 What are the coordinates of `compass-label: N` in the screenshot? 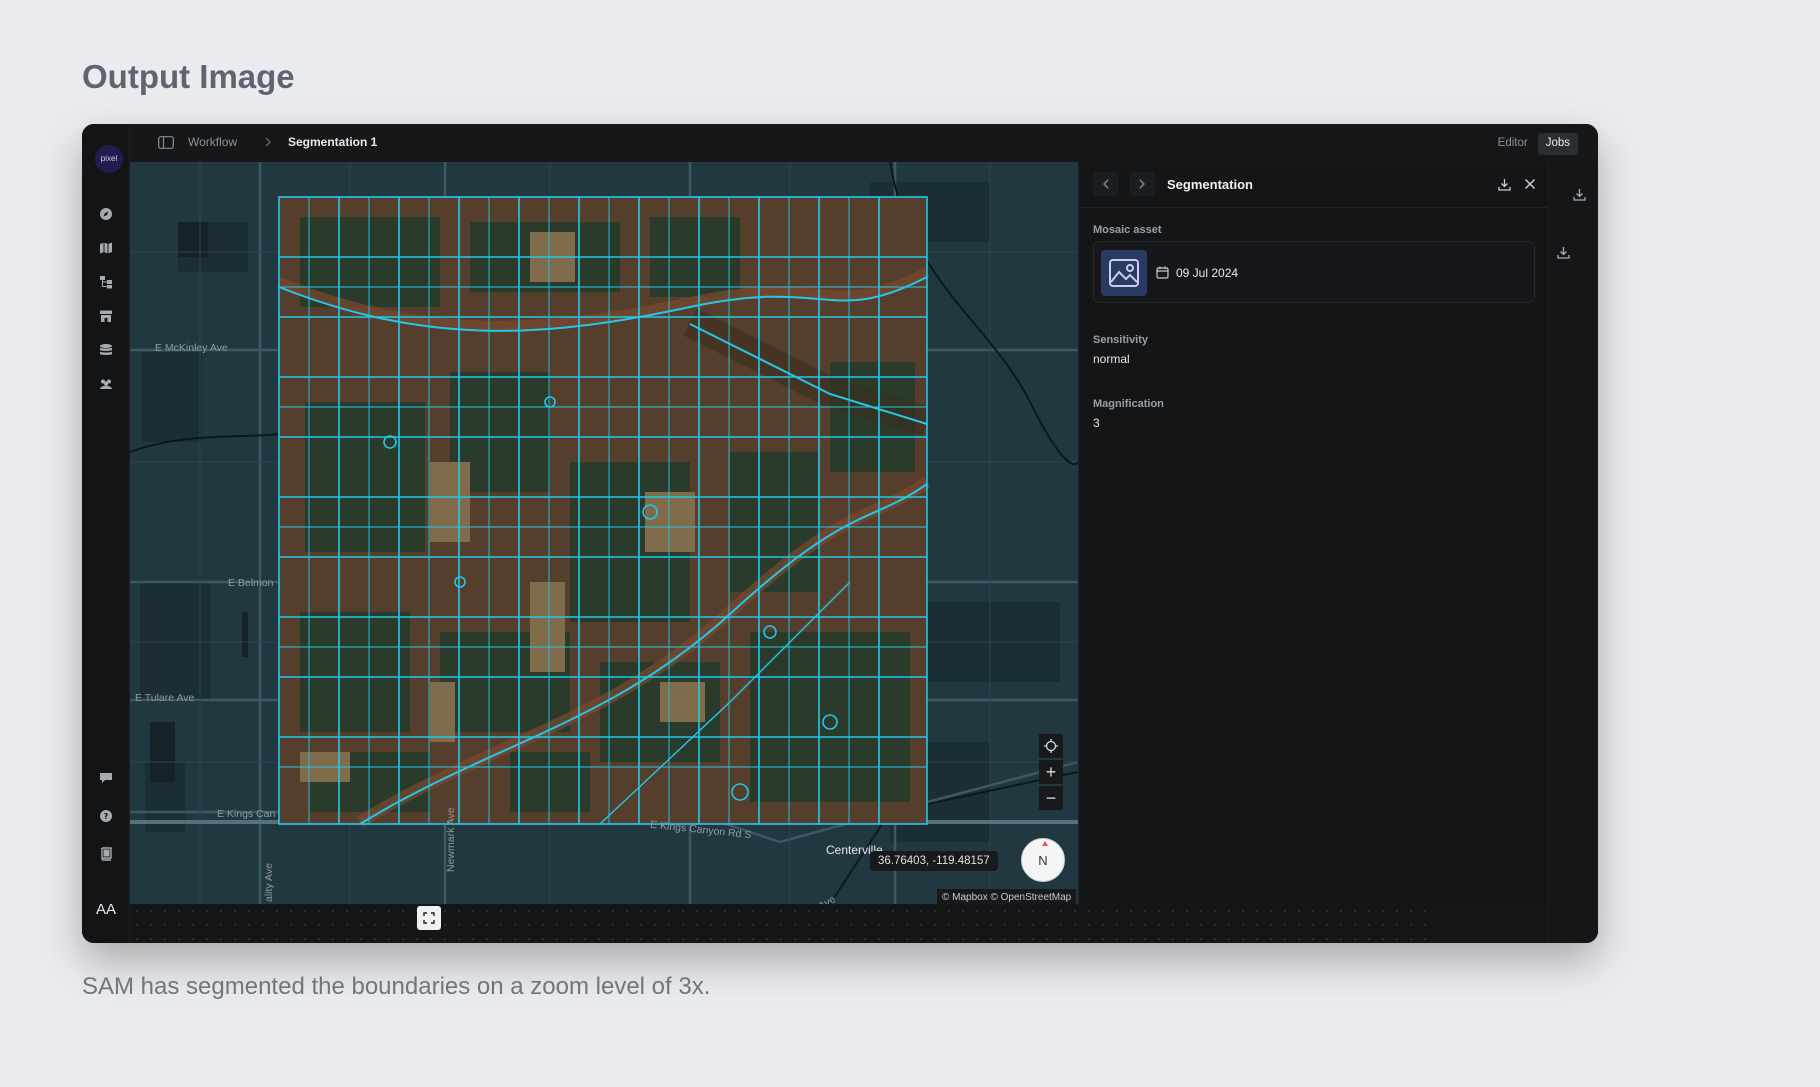 It's located at (1043, 860).